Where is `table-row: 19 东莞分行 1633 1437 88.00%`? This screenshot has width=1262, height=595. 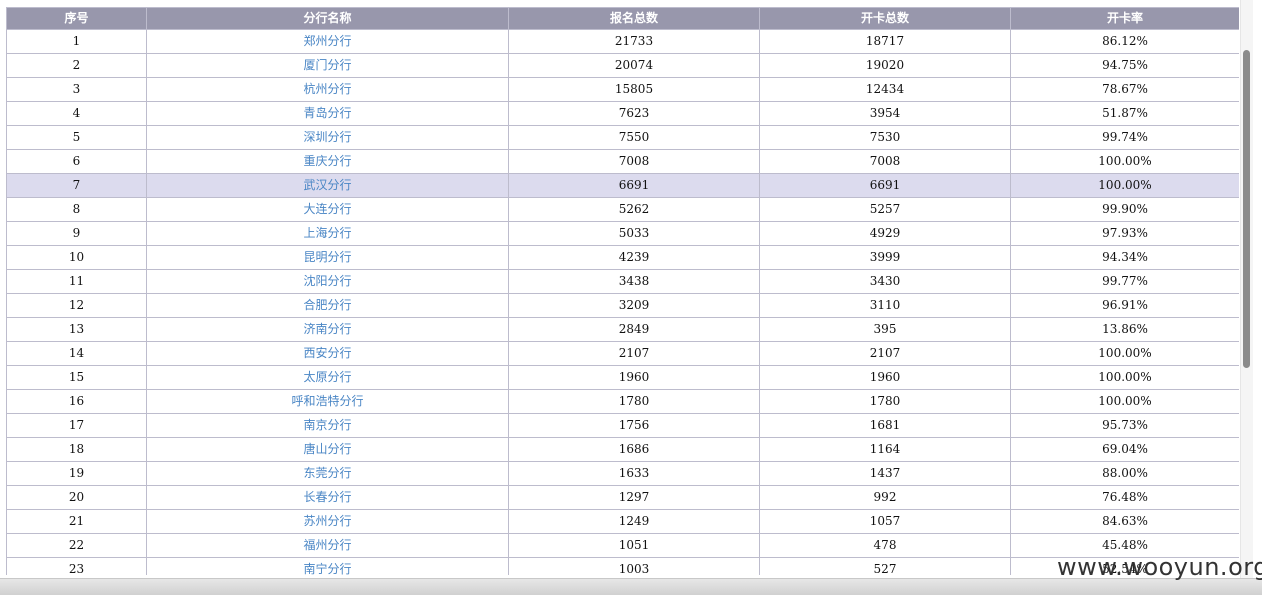 table-row: 19 东莞分行 1633 1437 88.00% is located at coordinates (622, 473).